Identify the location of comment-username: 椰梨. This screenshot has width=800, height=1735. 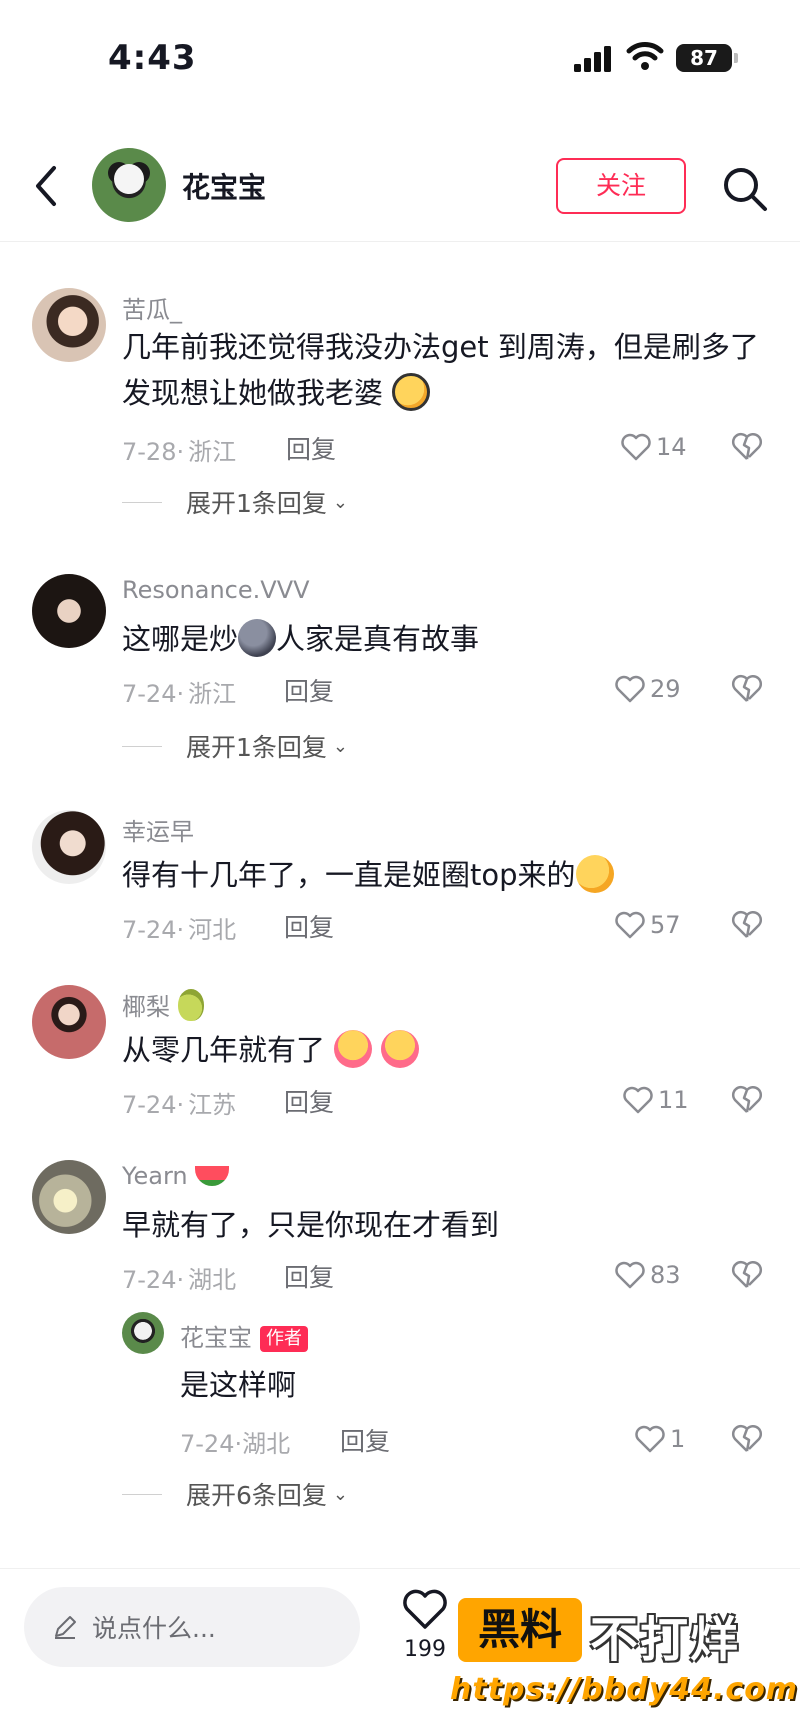
(163, 1004).